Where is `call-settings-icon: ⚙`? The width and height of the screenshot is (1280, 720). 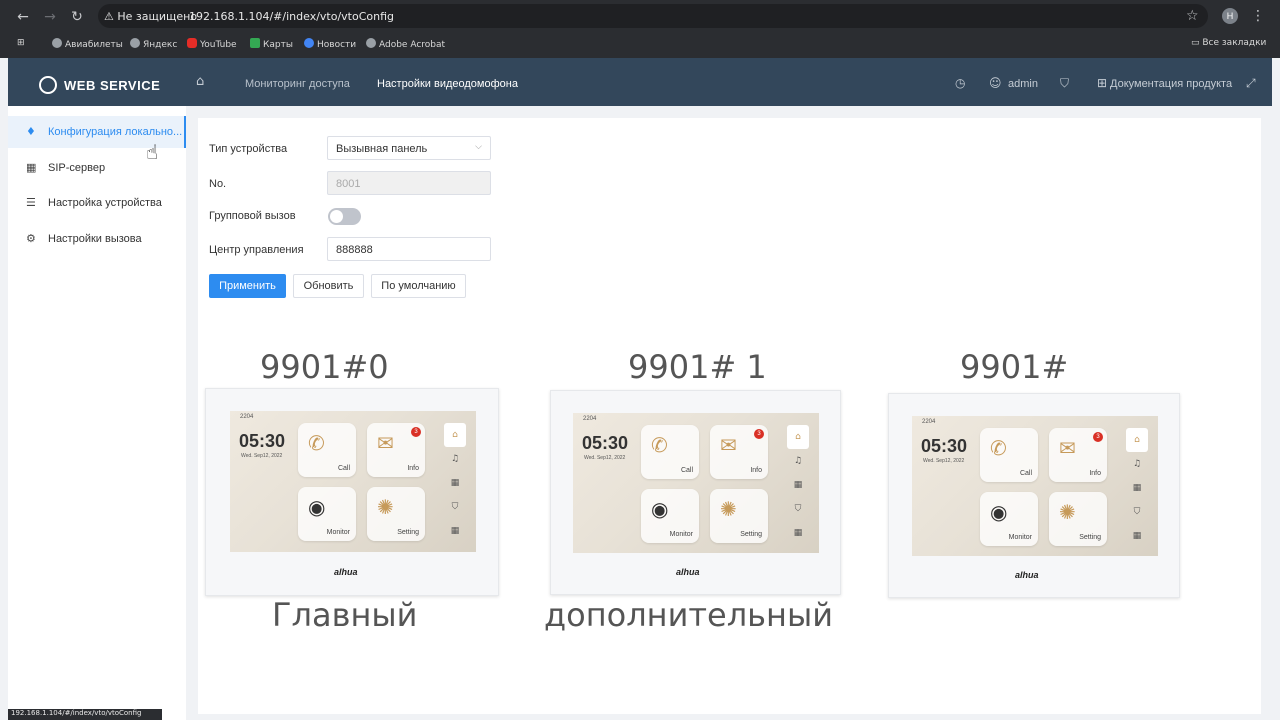 call-settings-icon: ⚙ is located at coordinates (31, 238).